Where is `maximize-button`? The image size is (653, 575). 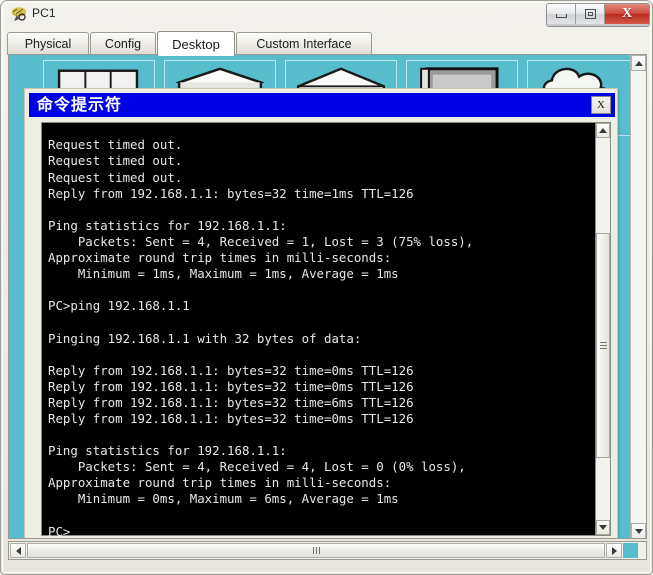 maximize-button is located at coordinates (590, 14).